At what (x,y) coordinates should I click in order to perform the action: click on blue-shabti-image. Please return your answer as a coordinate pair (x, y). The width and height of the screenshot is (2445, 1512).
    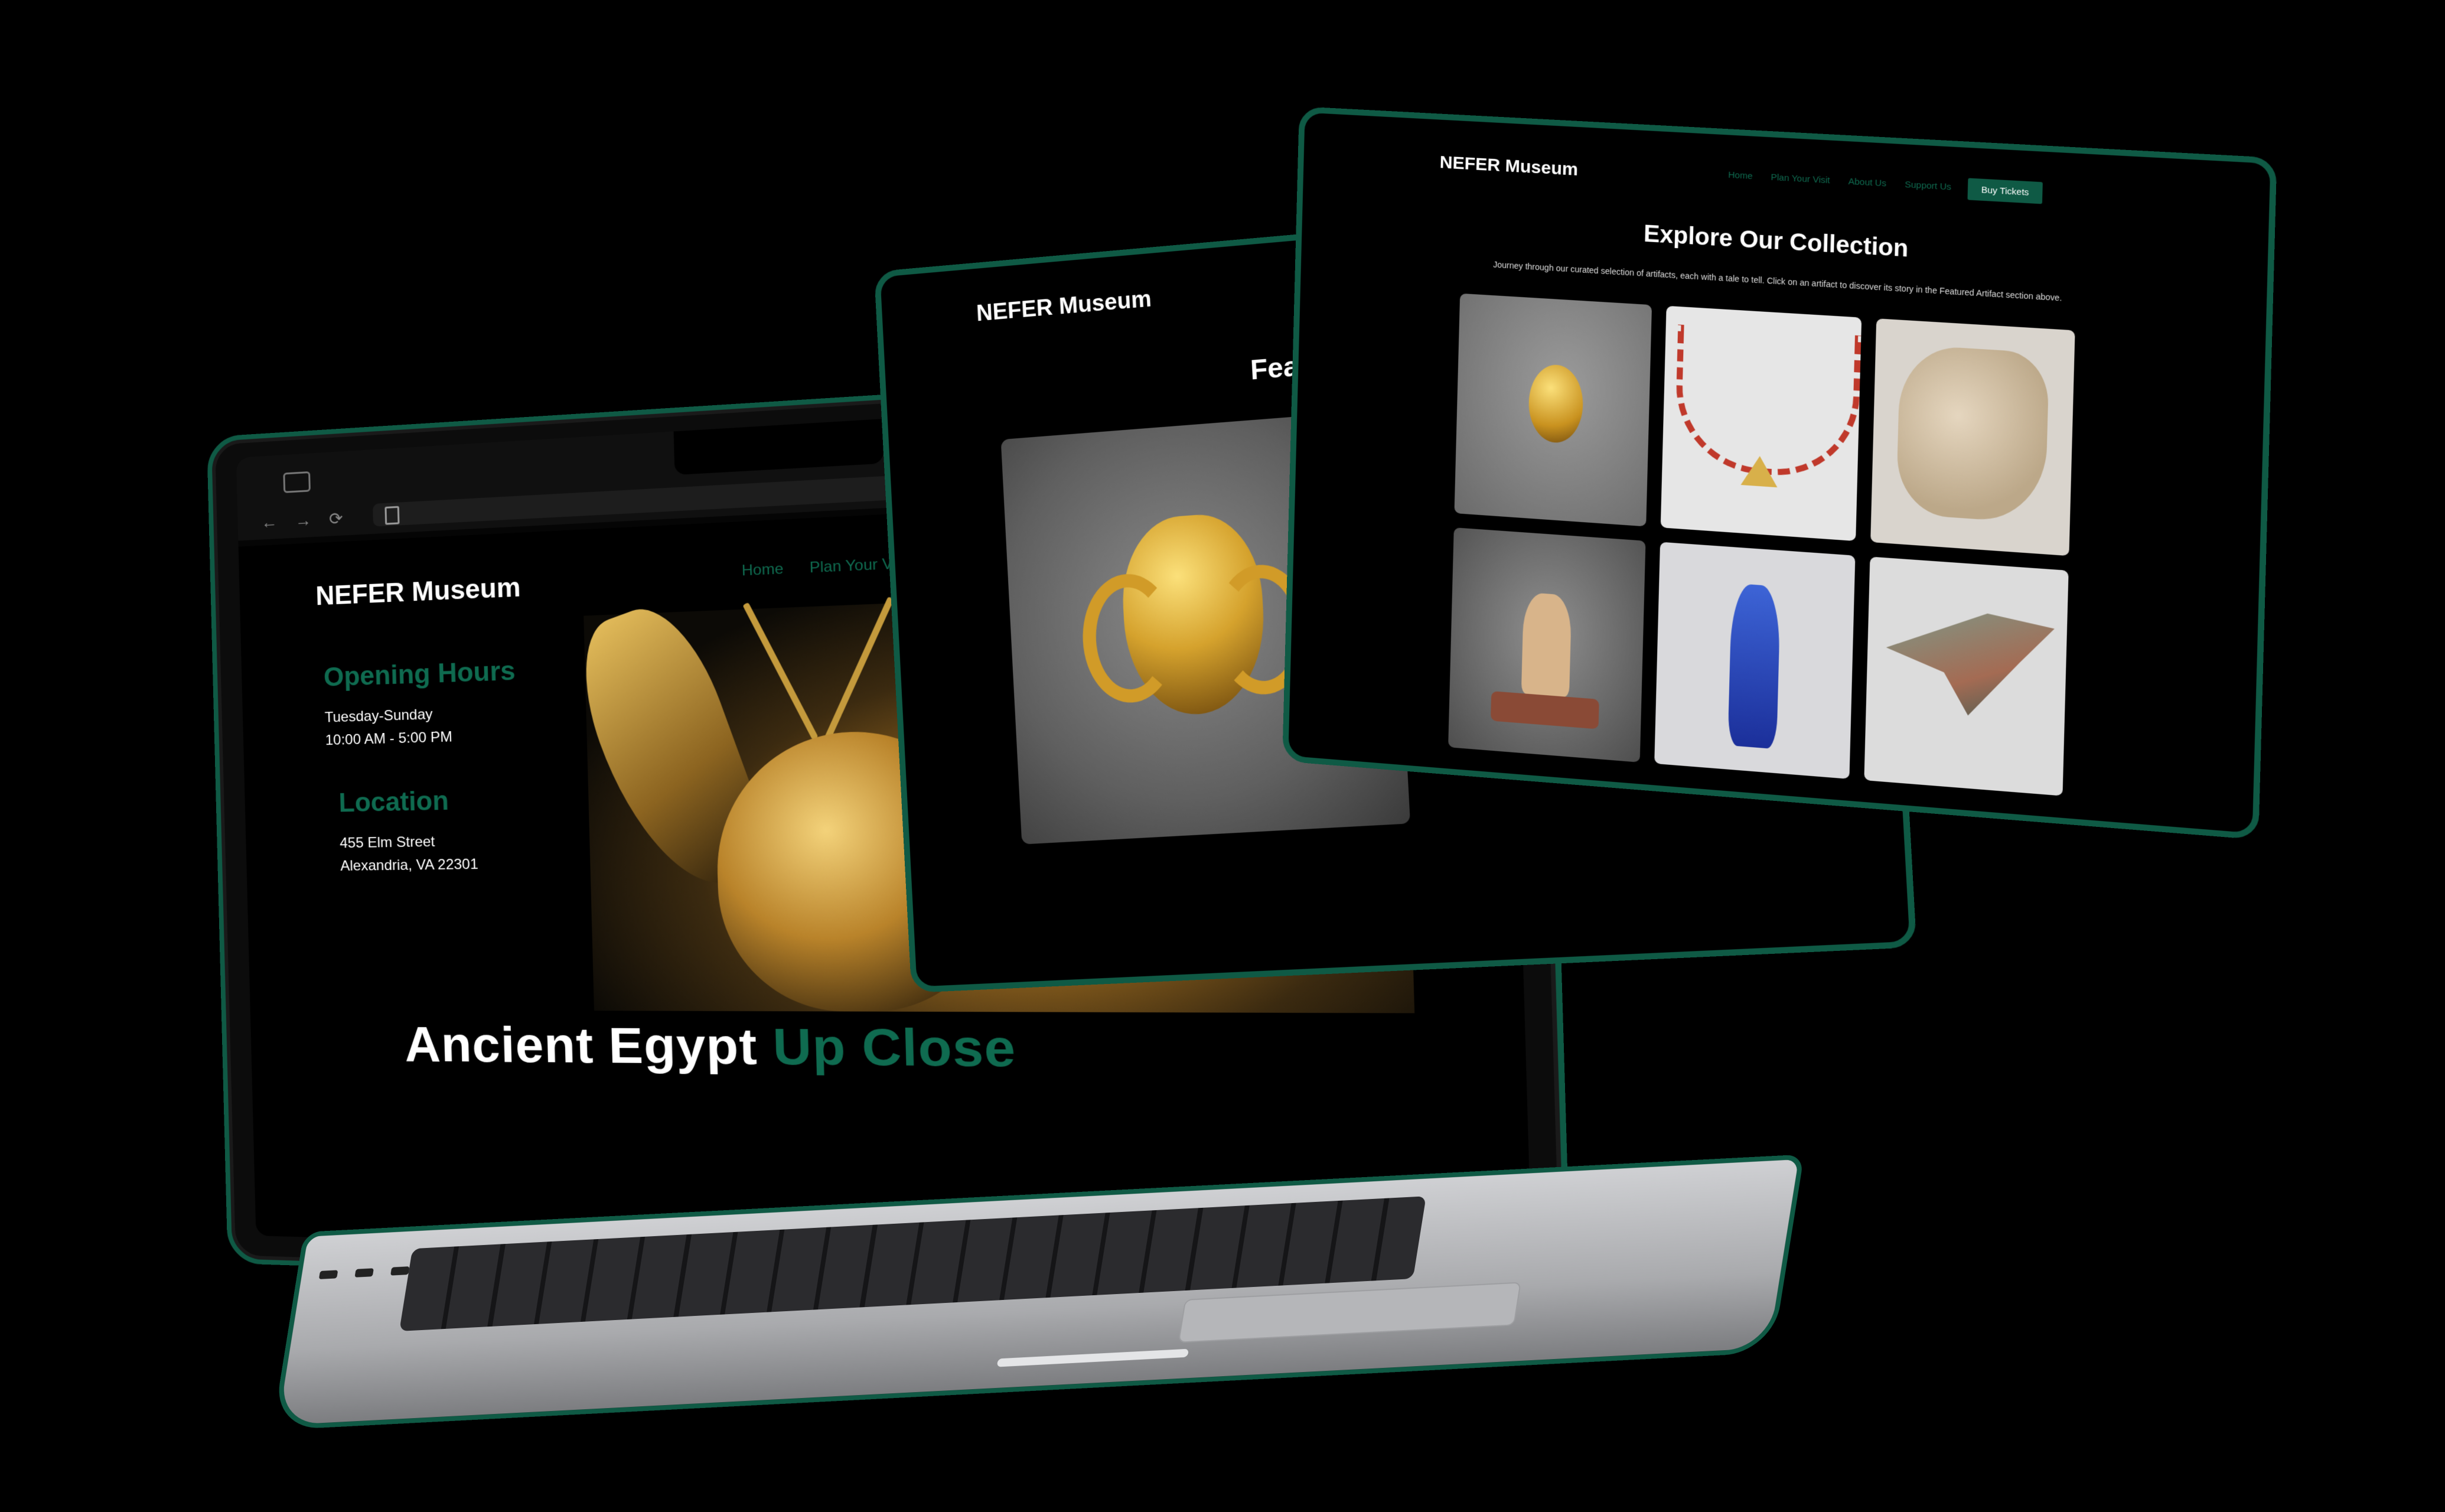
    Looking at the image, I should click on (1754, 666).